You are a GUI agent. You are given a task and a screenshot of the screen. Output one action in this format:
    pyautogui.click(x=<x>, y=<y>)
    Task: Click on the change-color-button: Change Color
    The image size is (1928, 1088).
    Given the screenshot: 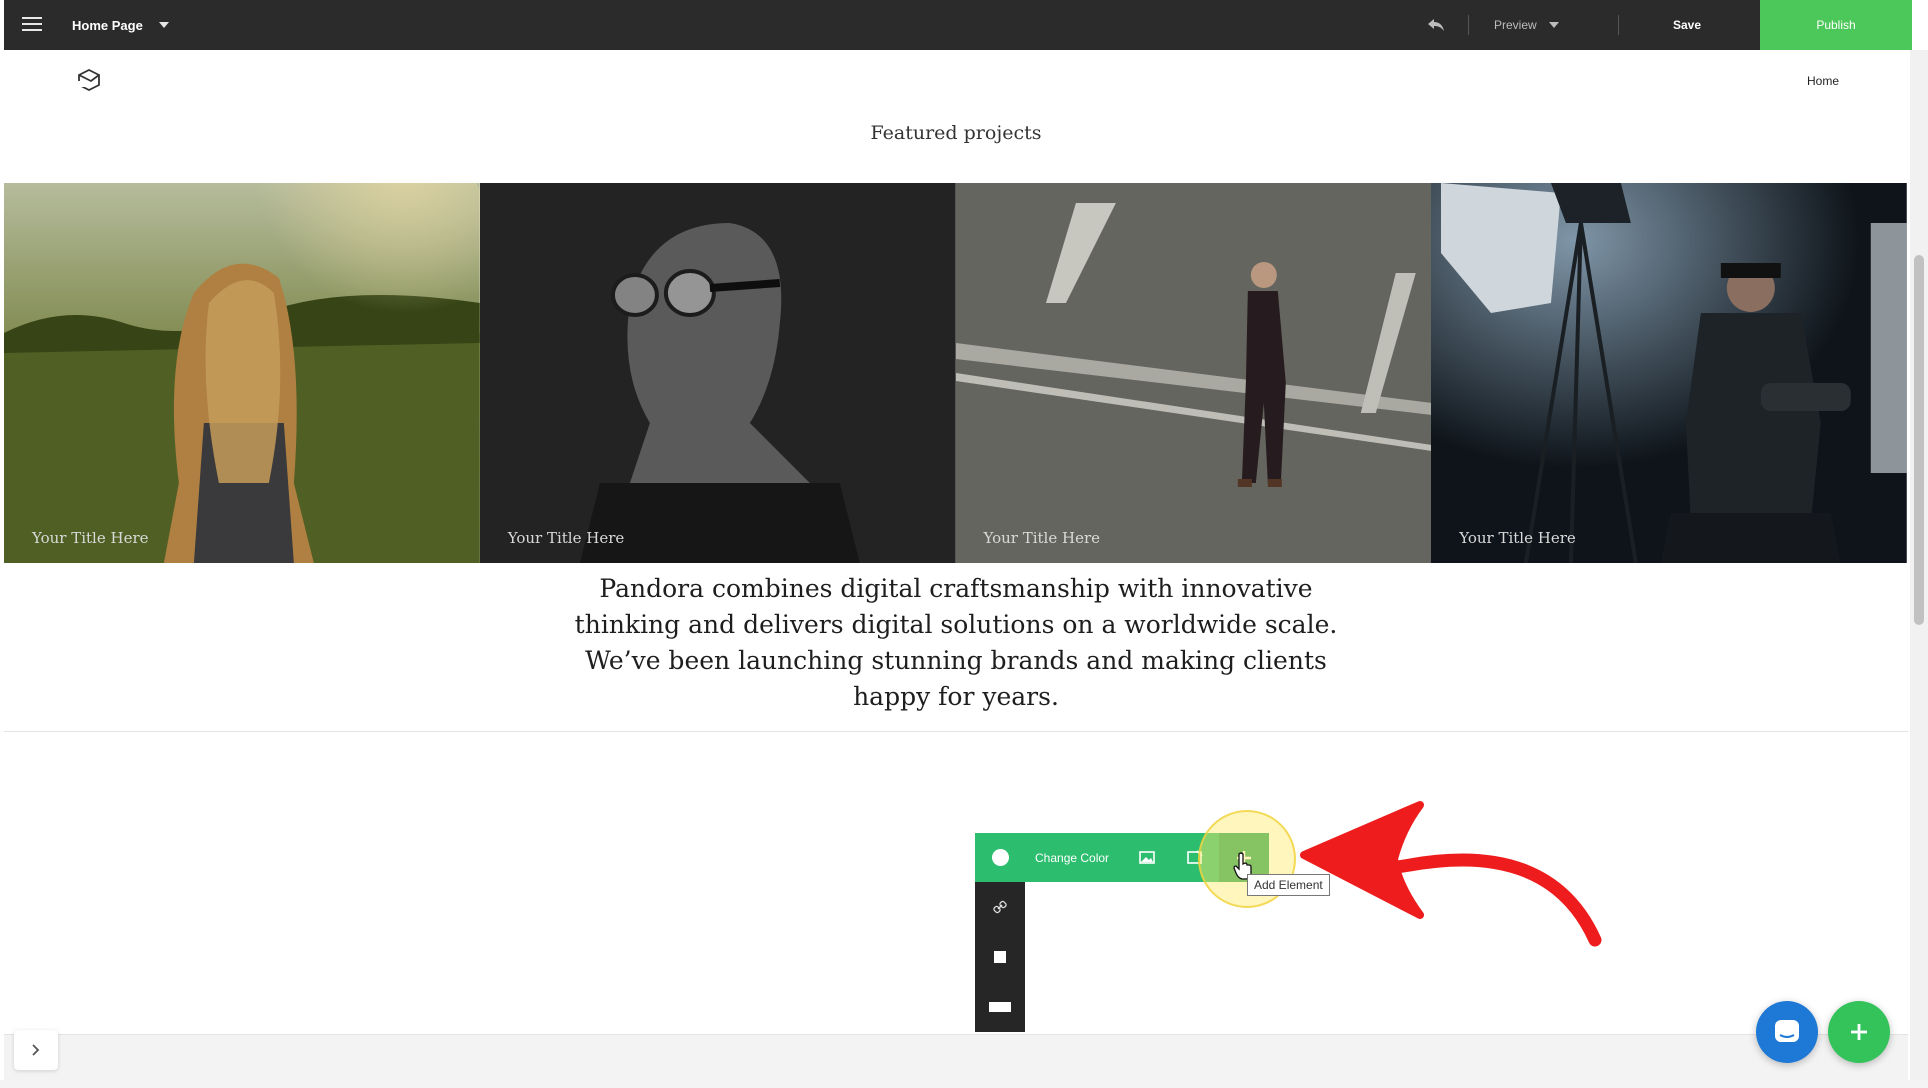 What is the action you would take?
    pyautogui.click(x=1072, y=857)
    